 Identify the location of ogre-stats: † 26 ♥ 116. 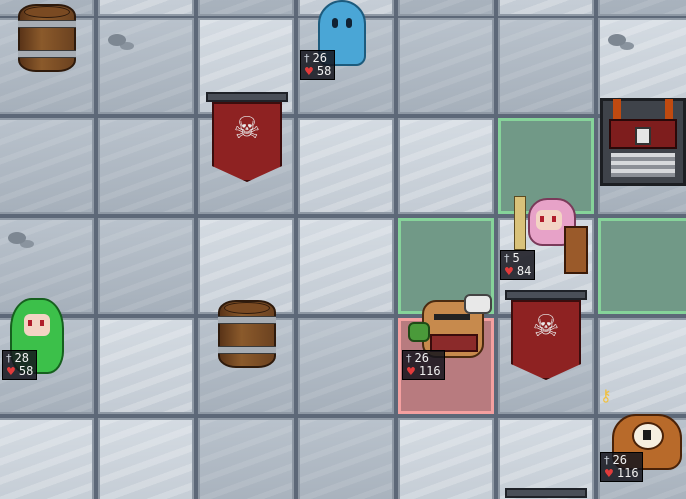
(423, 365).